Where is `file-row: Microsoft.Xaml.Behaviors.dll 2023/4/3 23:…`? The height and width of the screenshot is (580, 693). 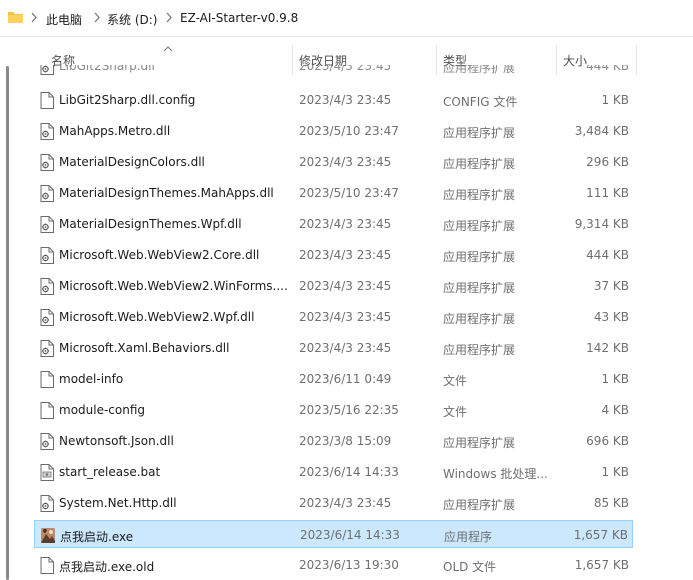
file-row: Microsoft.Xaml.Behaviors.dll 2023/4/3 23:… is located at coordinates (333, 348).